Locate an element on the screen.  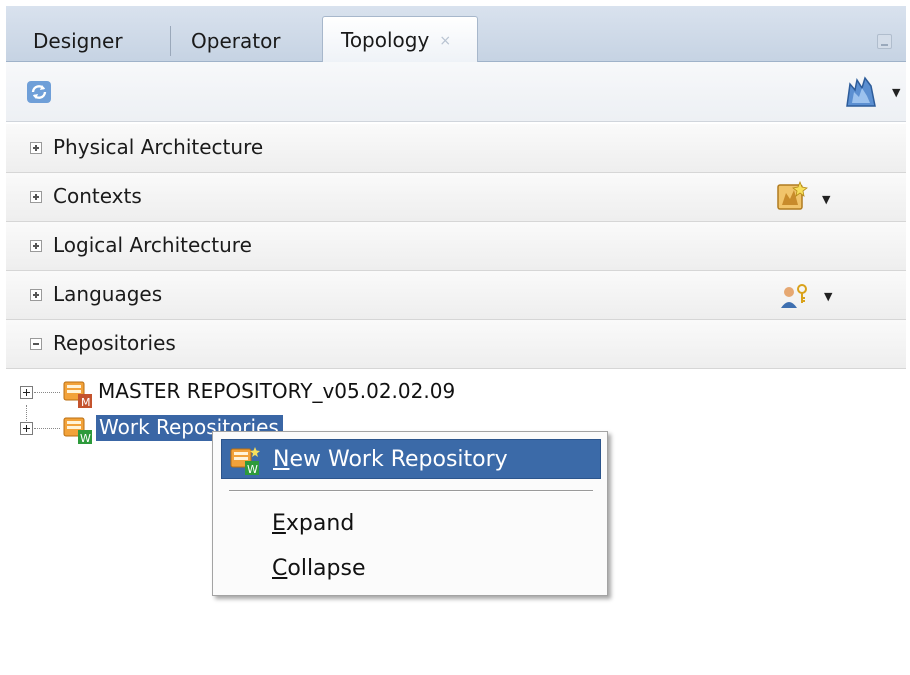
menu-item-collapse: Collapse is located at coordinates (411, 569).